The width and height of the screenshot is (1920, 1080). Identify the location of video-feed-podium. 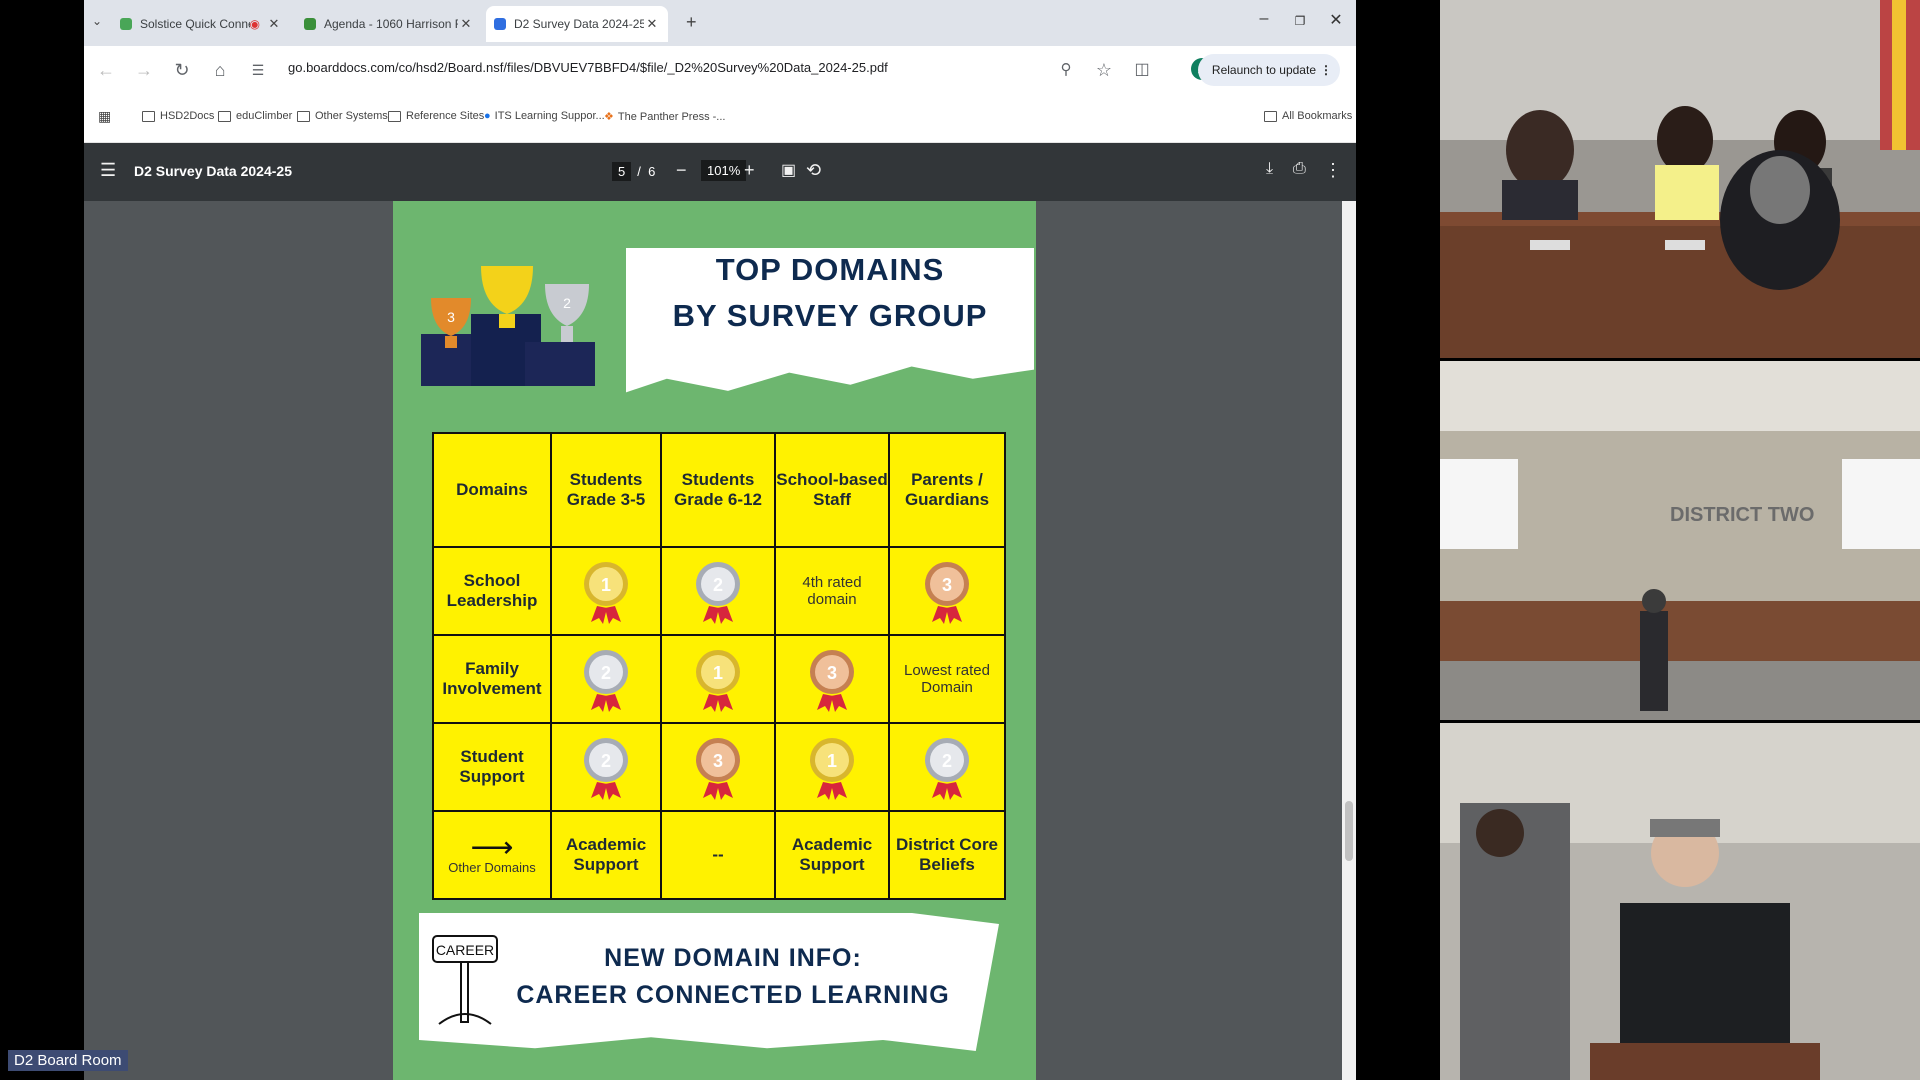
(1680, 901).